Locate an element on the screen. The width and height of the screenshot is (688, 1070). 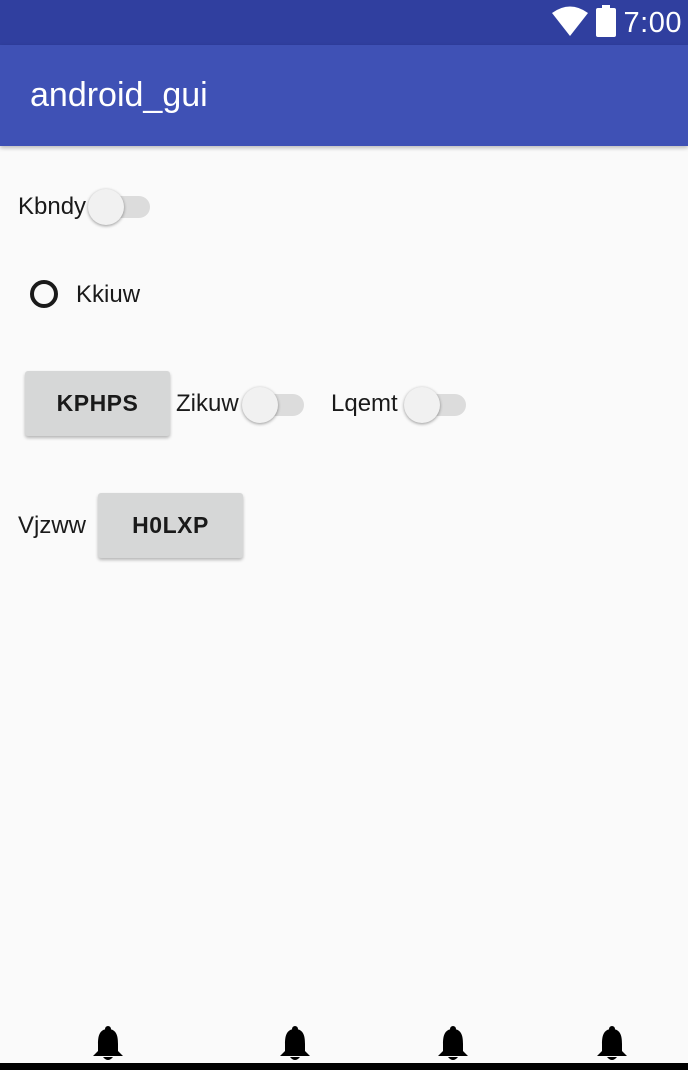
h0lxp-button: H0LXP is located at coordinates (170, 525).